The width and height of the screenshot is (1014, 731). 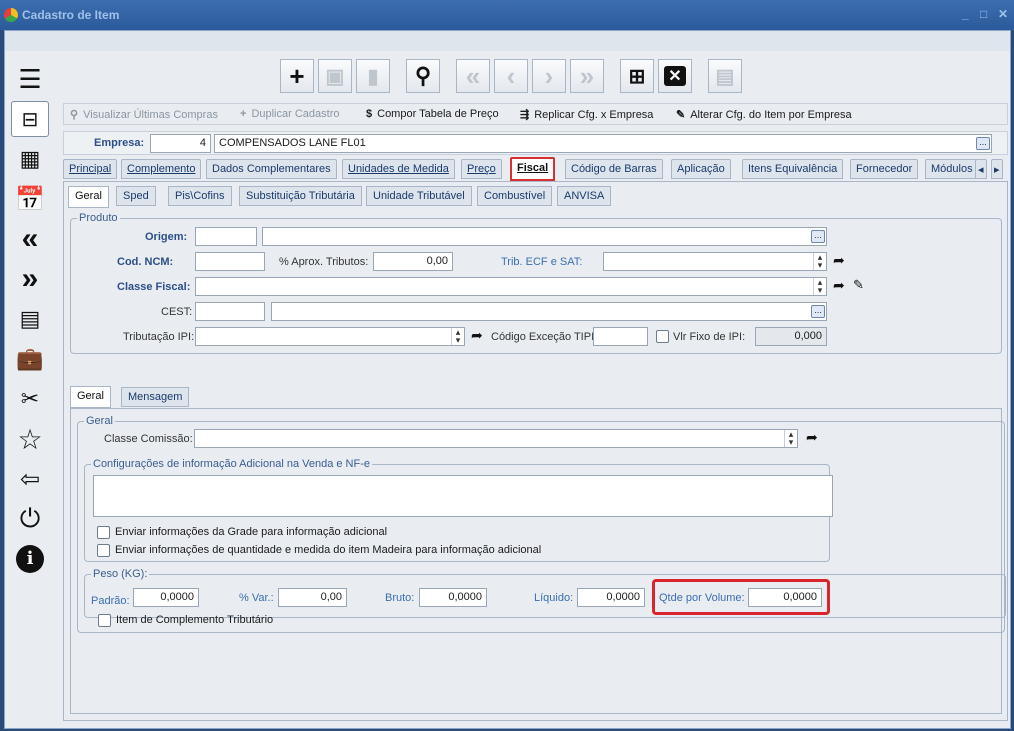 I want to click on aprox-field: 0,00, so click(x=413, y=261).